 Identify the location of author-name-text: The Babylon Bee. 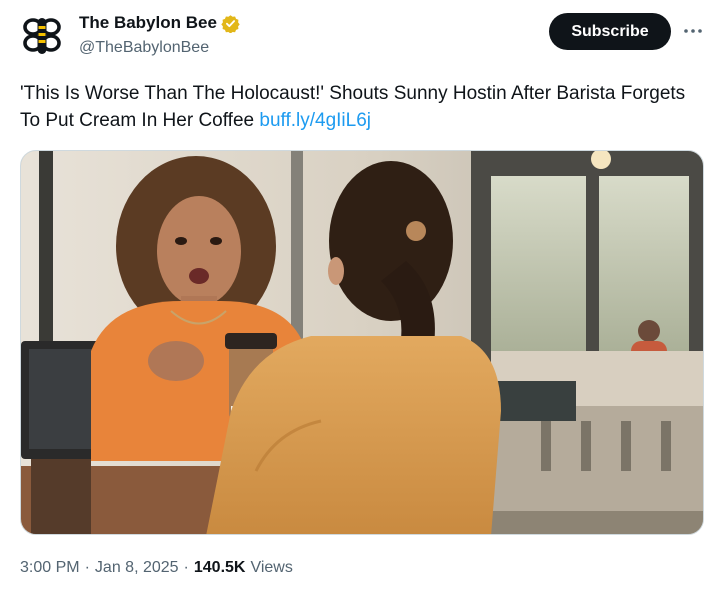
(148, 23).